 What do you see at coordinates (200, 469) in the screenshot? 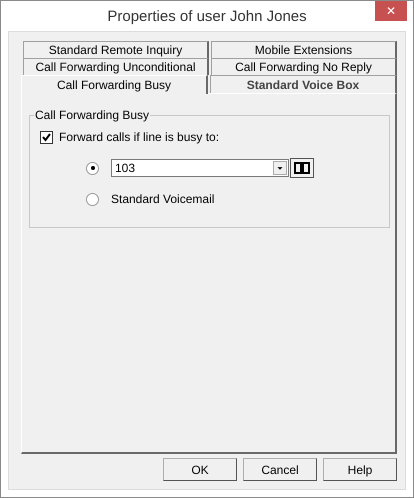
I see `dialog-button: OK` at bounding box center [200, 469].